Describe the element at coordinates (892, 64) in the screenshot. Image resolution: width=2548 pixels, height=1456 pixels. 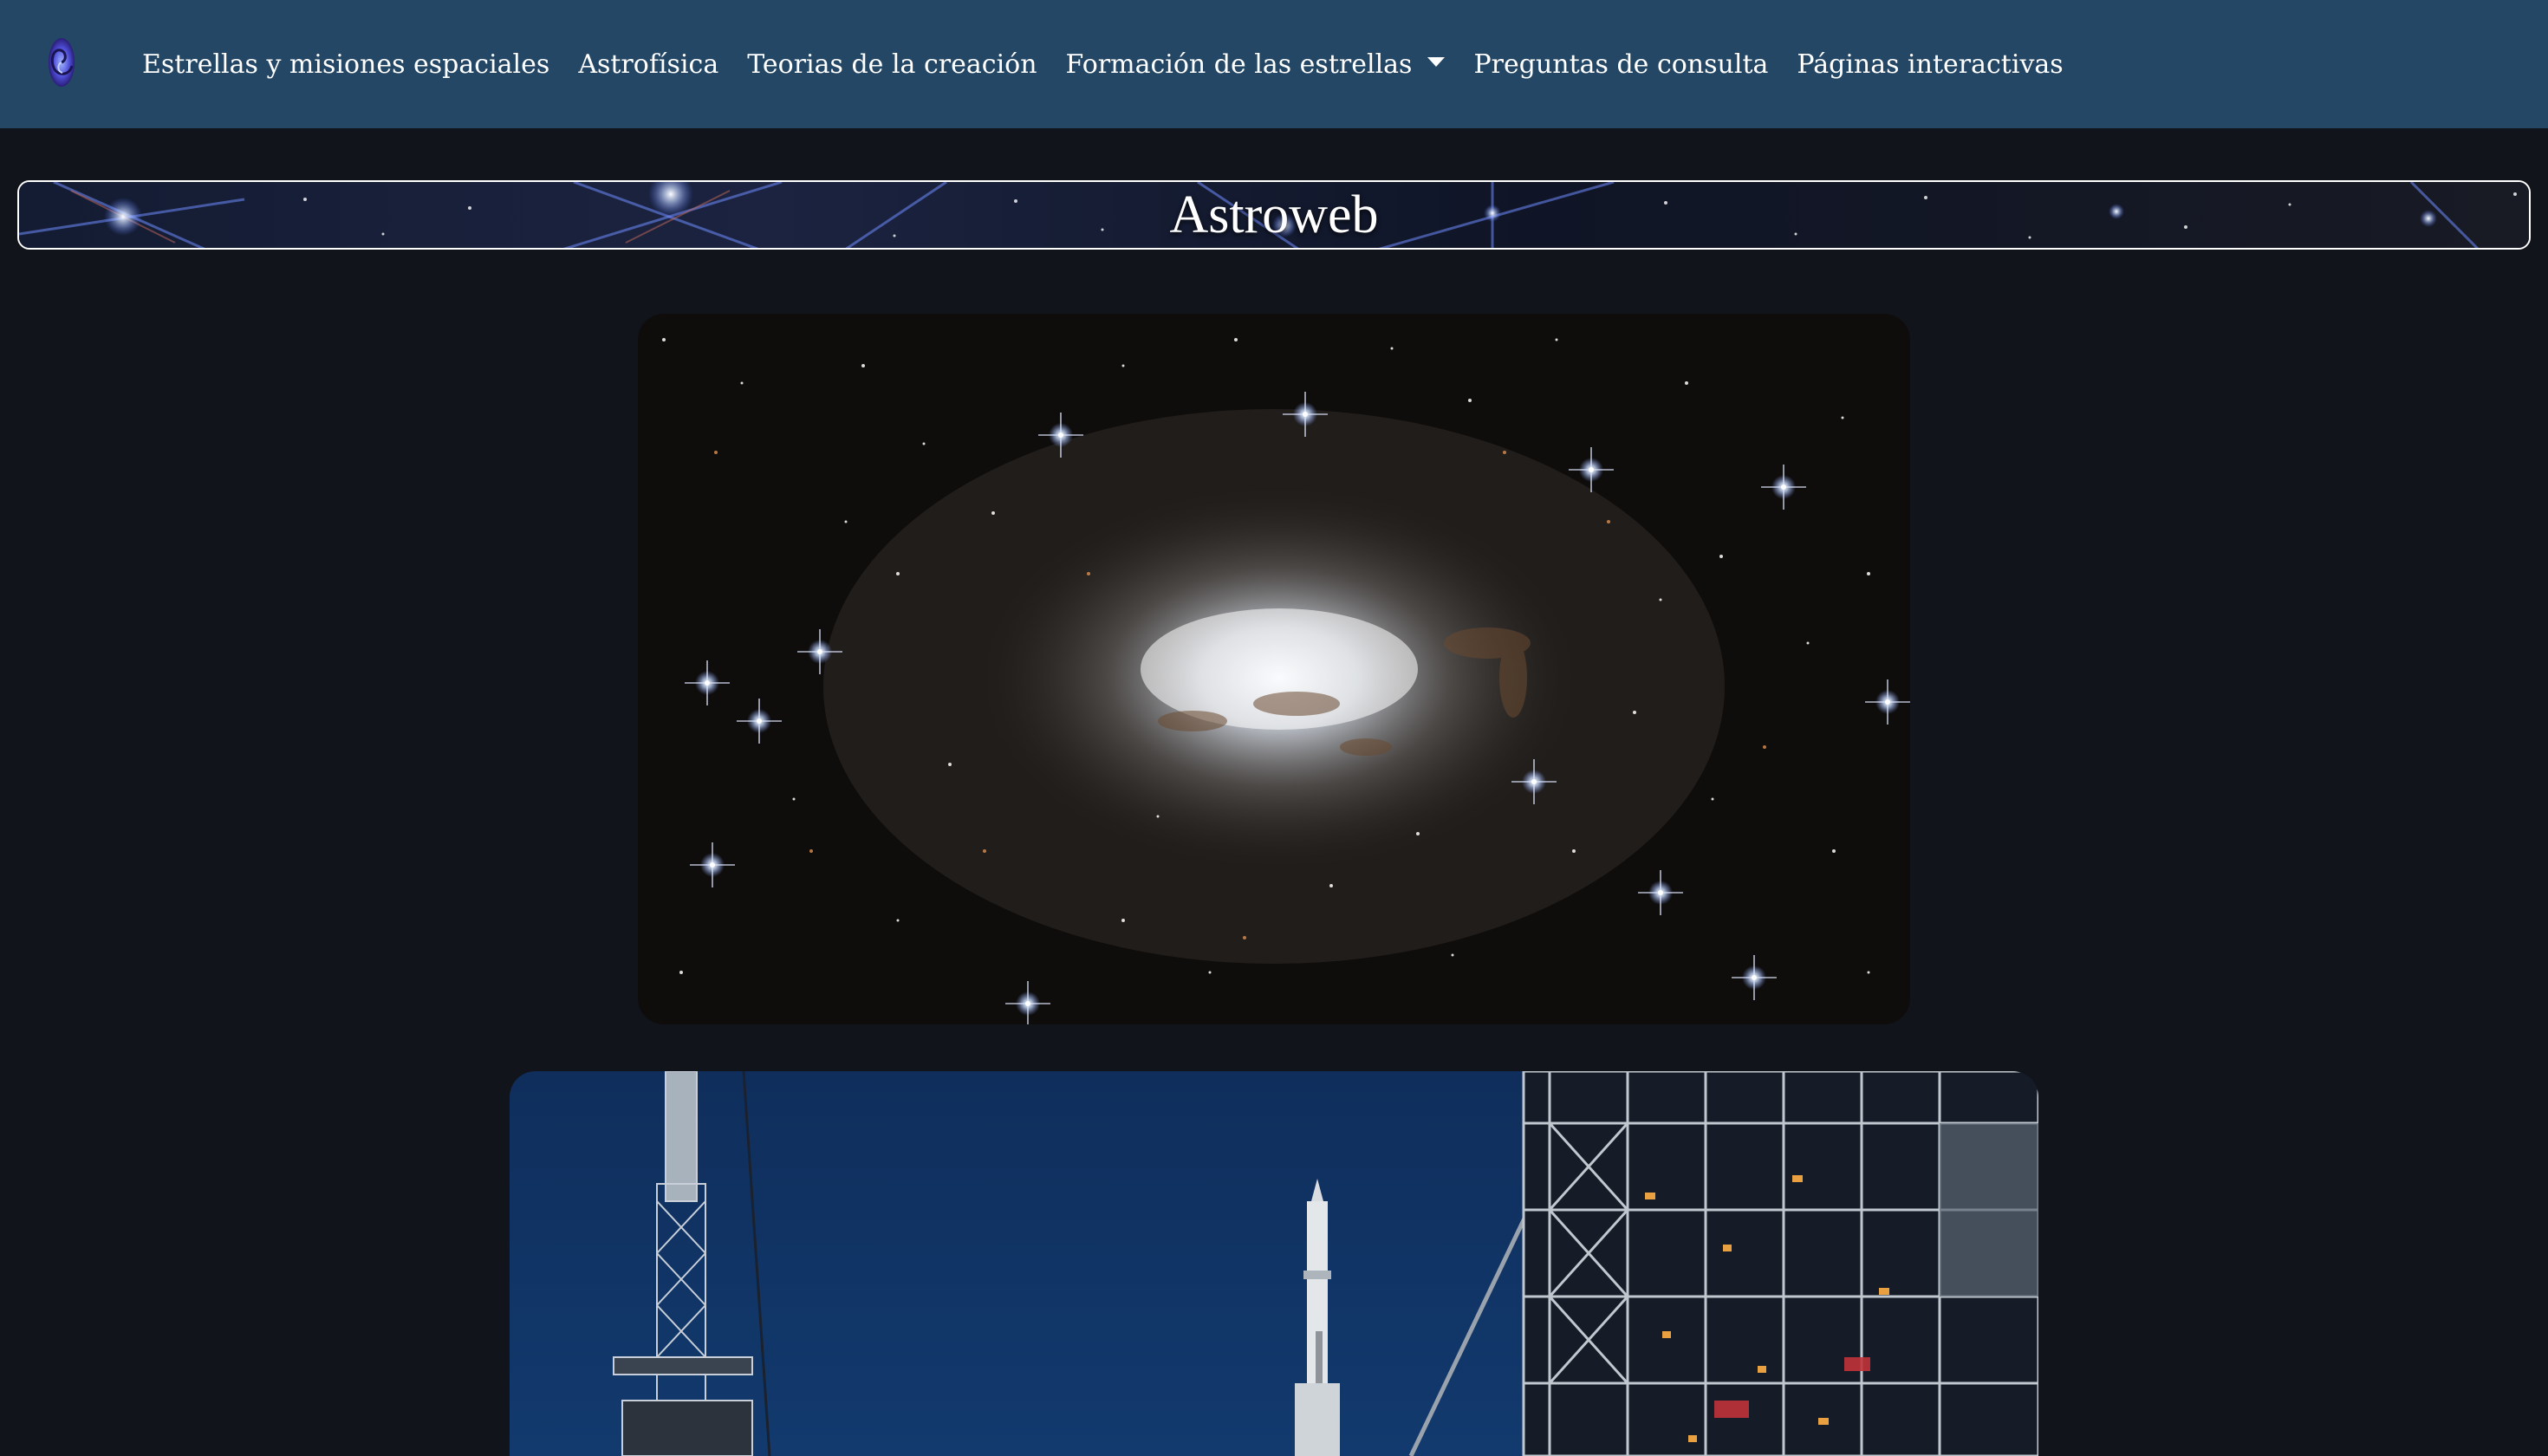
I see `nav-link-teorias-creacion: Teorias de la creación` at that location.